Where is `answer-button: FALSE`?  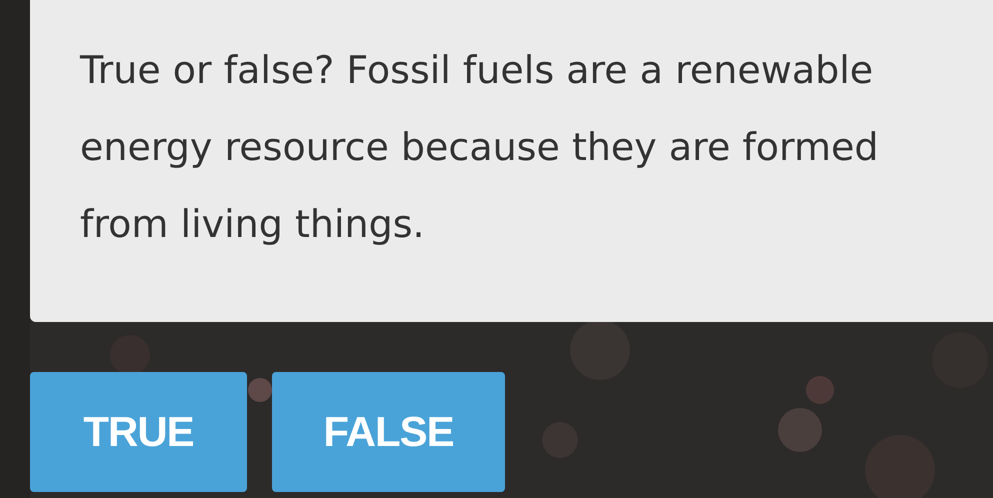 answer-button: FALSE is located at coordinates (388, 432).